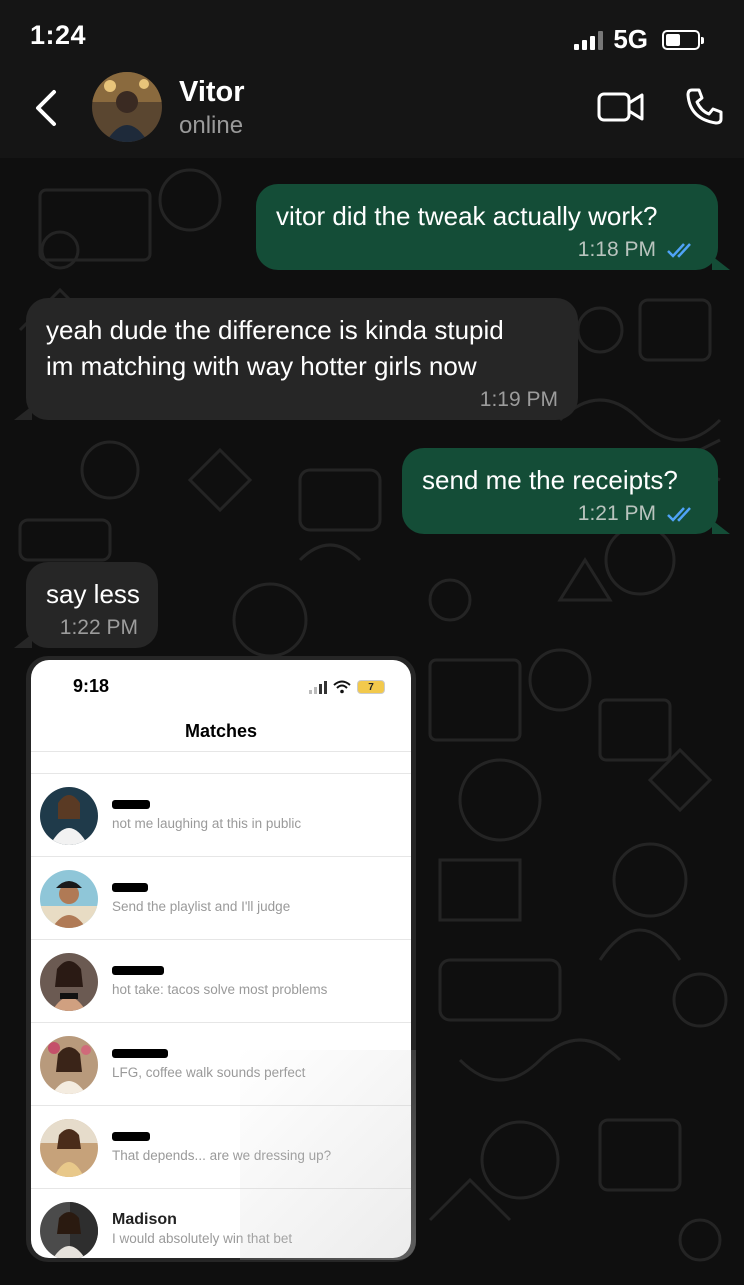 This screenshot has width=744, height=1285. What do you see at coordinates (212, 92) in the screenshot?
I see `contact-name: Vitor` at bounding box center [212, 92].